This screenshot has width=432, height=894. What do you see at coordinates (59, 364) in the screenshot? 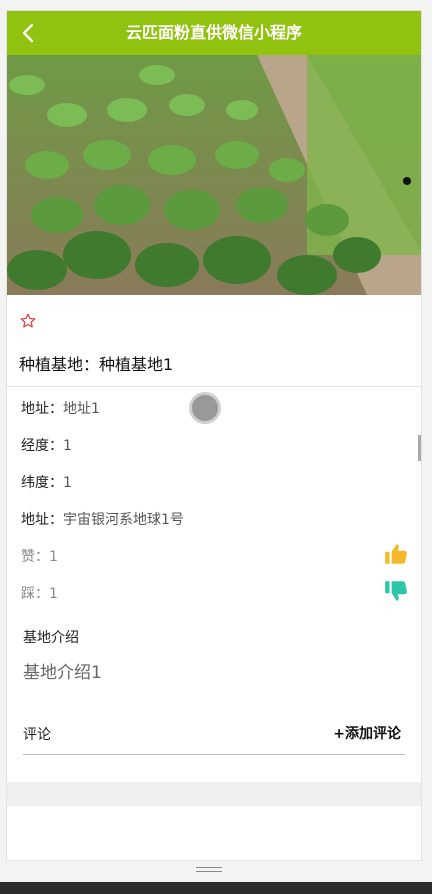
I see `base-title-label: 种植基地：` at bounding box center [59, 364].